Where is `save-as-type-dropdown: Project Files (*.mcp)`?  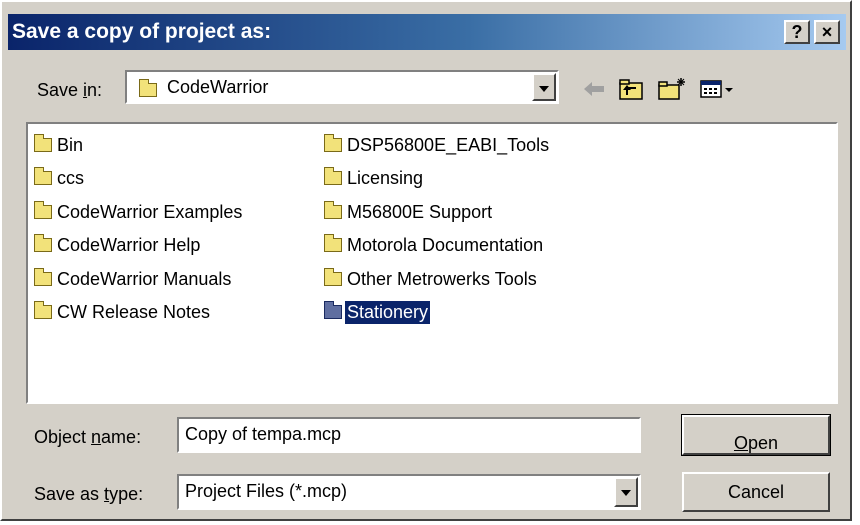
save-as-type-dropdown: Project Files (*.mcp) is located at coordinates (409, 492).